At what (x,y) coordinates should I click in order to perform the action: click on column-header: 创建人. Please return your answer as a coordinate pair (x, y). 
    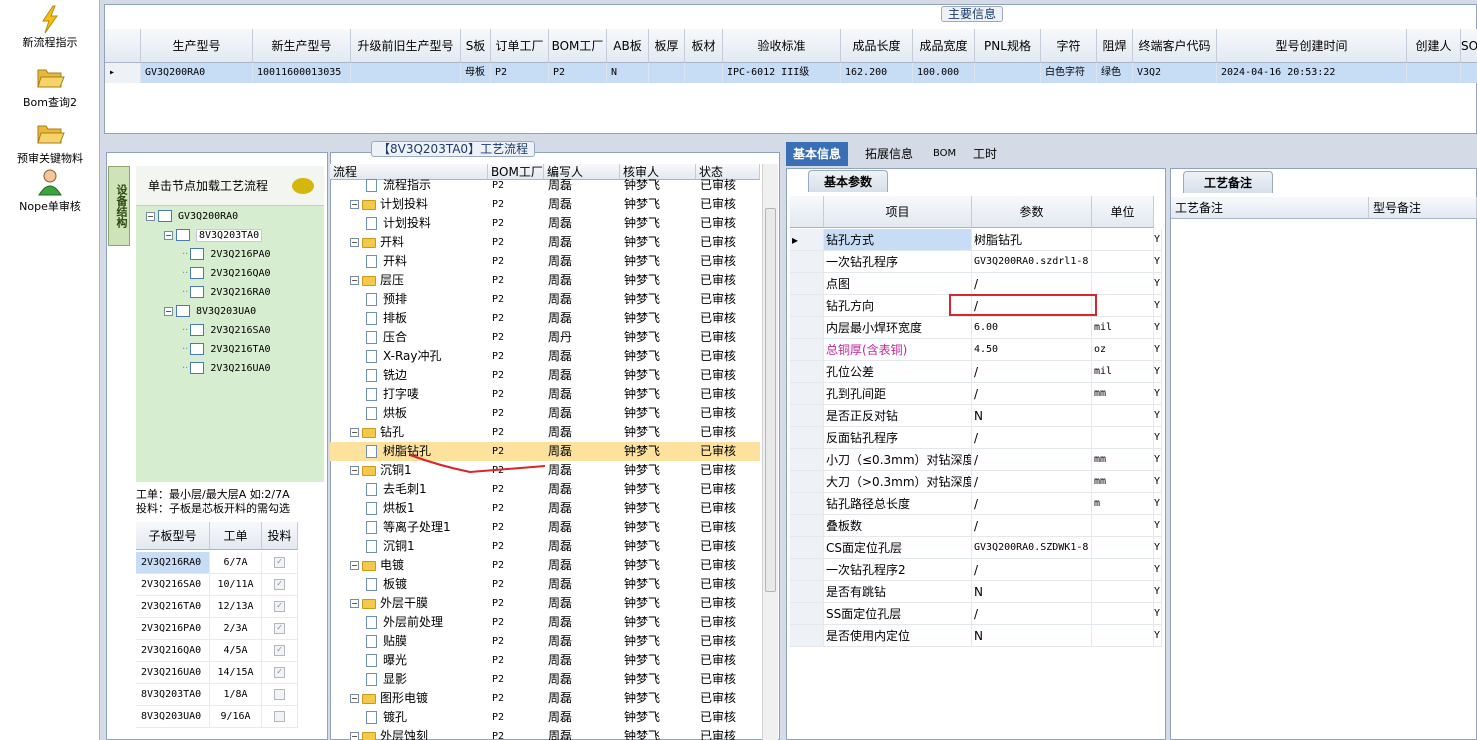
    Looking at the image, I should click on (1434, 46).